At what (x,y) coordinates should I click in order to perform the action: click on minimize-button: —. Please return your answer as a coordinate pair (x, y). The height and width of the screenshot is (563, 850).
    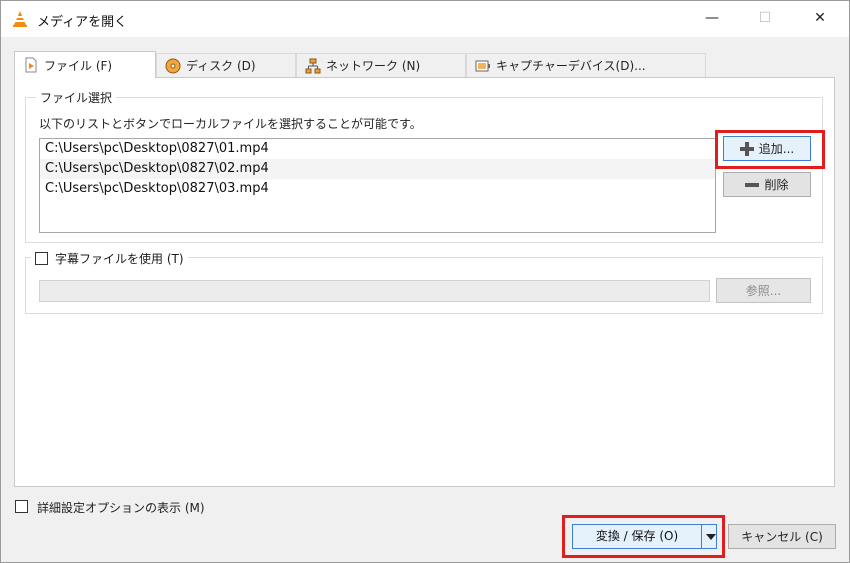
    Looking at the image, I should click on (712, 18).